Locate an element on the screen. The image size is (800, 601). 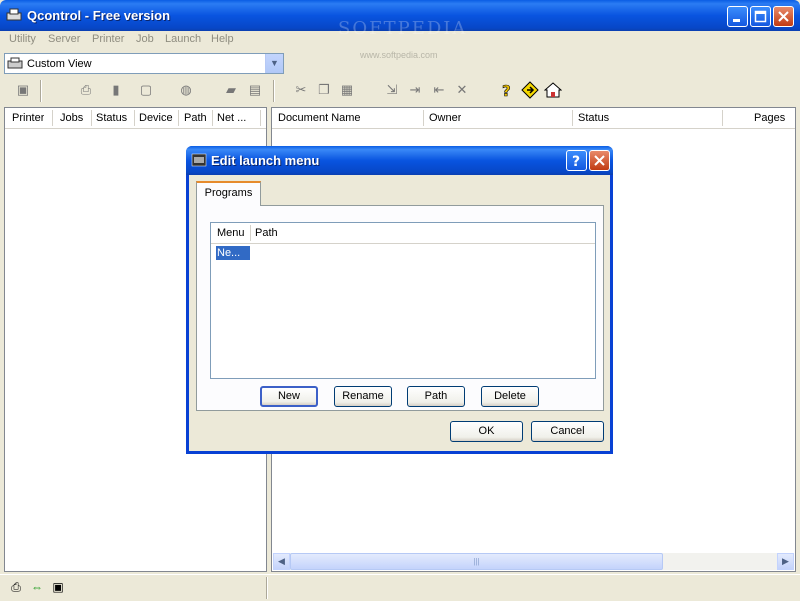
warning-icon is located at coordinates (530, 90).